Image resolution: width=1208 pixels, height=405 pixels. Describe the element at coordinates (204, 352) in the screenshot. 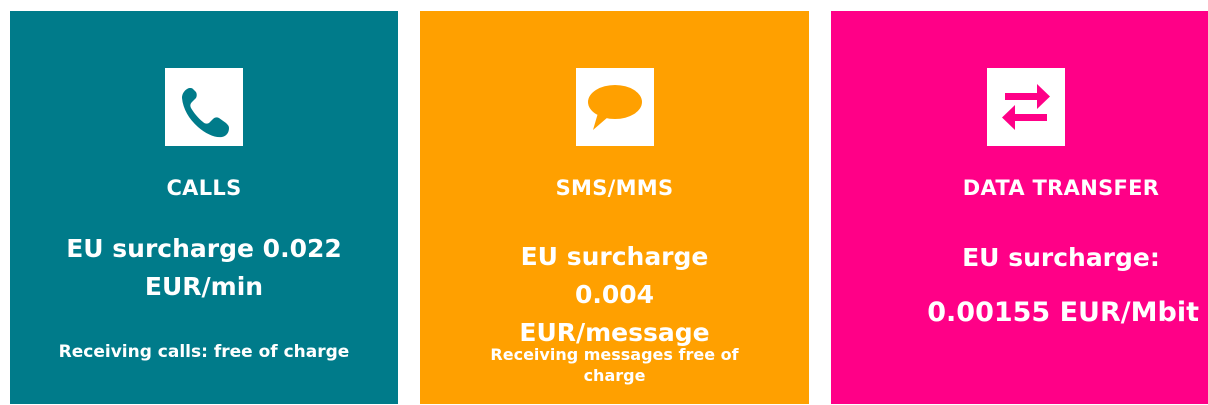

I see `receiving-note: Receiving calls: free of charge` at that location.